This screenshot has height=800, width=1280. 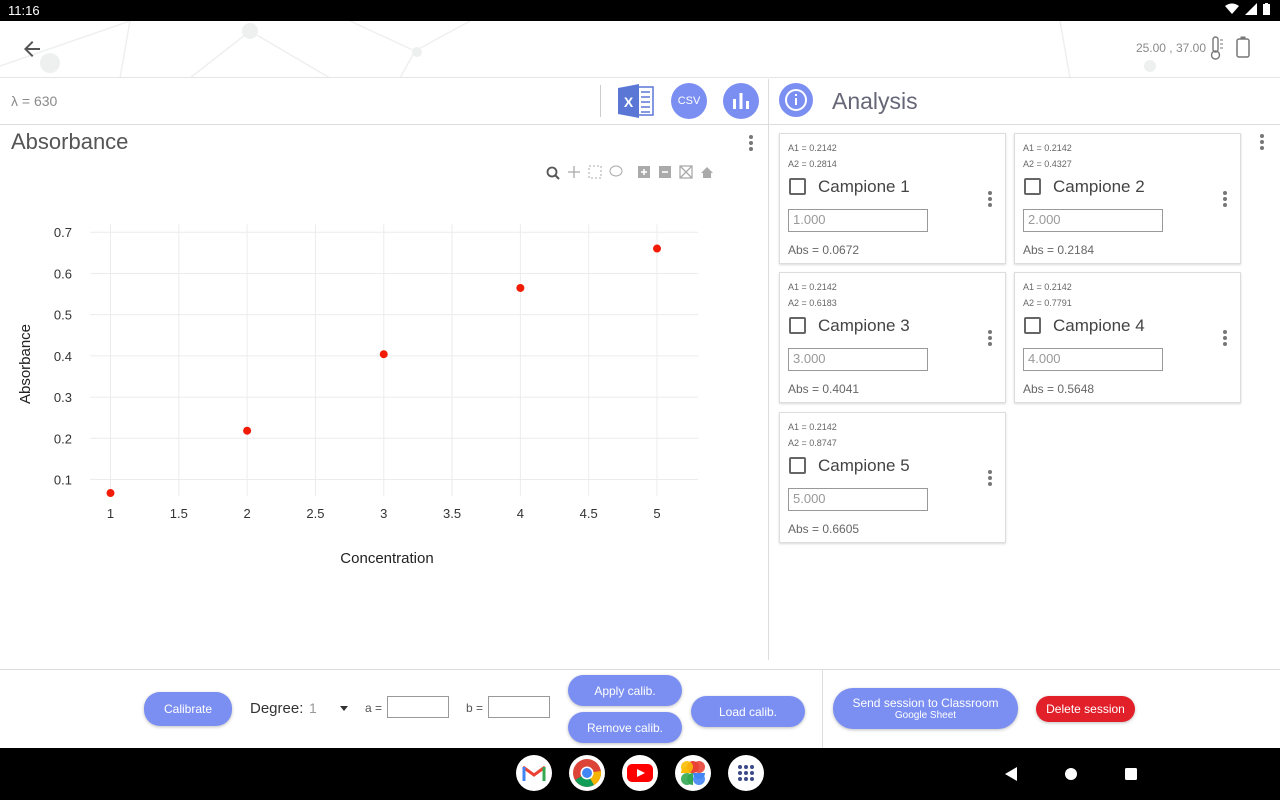 I want to click on chart-toolbar: λ = 630 X CSV, so click(x=384, y=102).